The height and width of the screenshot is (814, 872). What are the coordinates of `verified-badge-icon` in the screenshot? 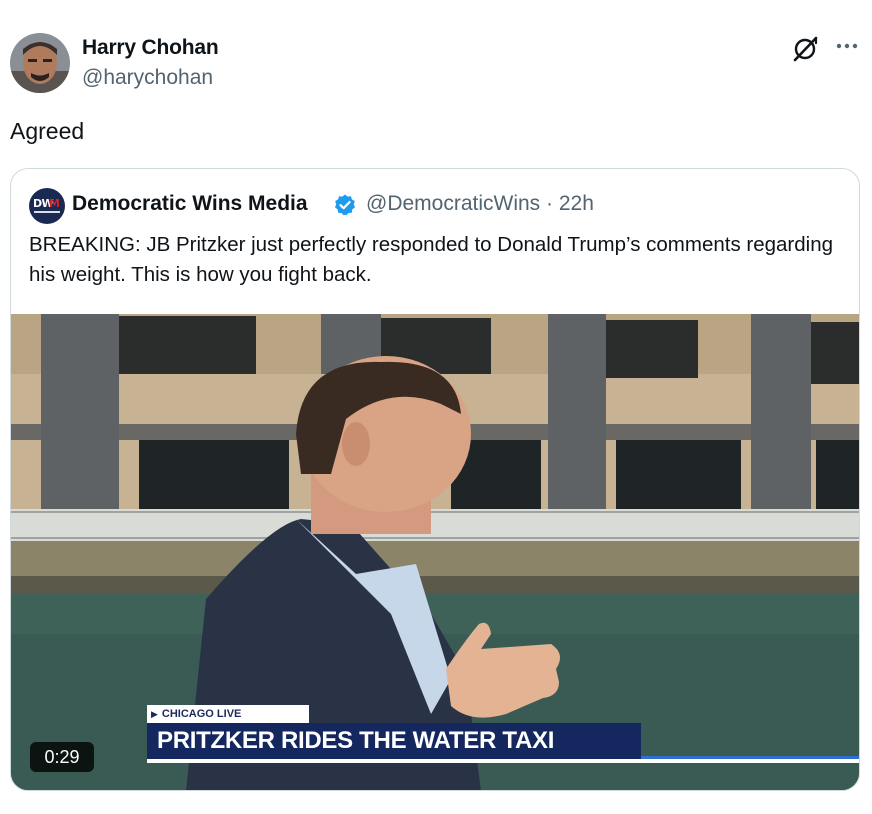 It's located at (345, 205).